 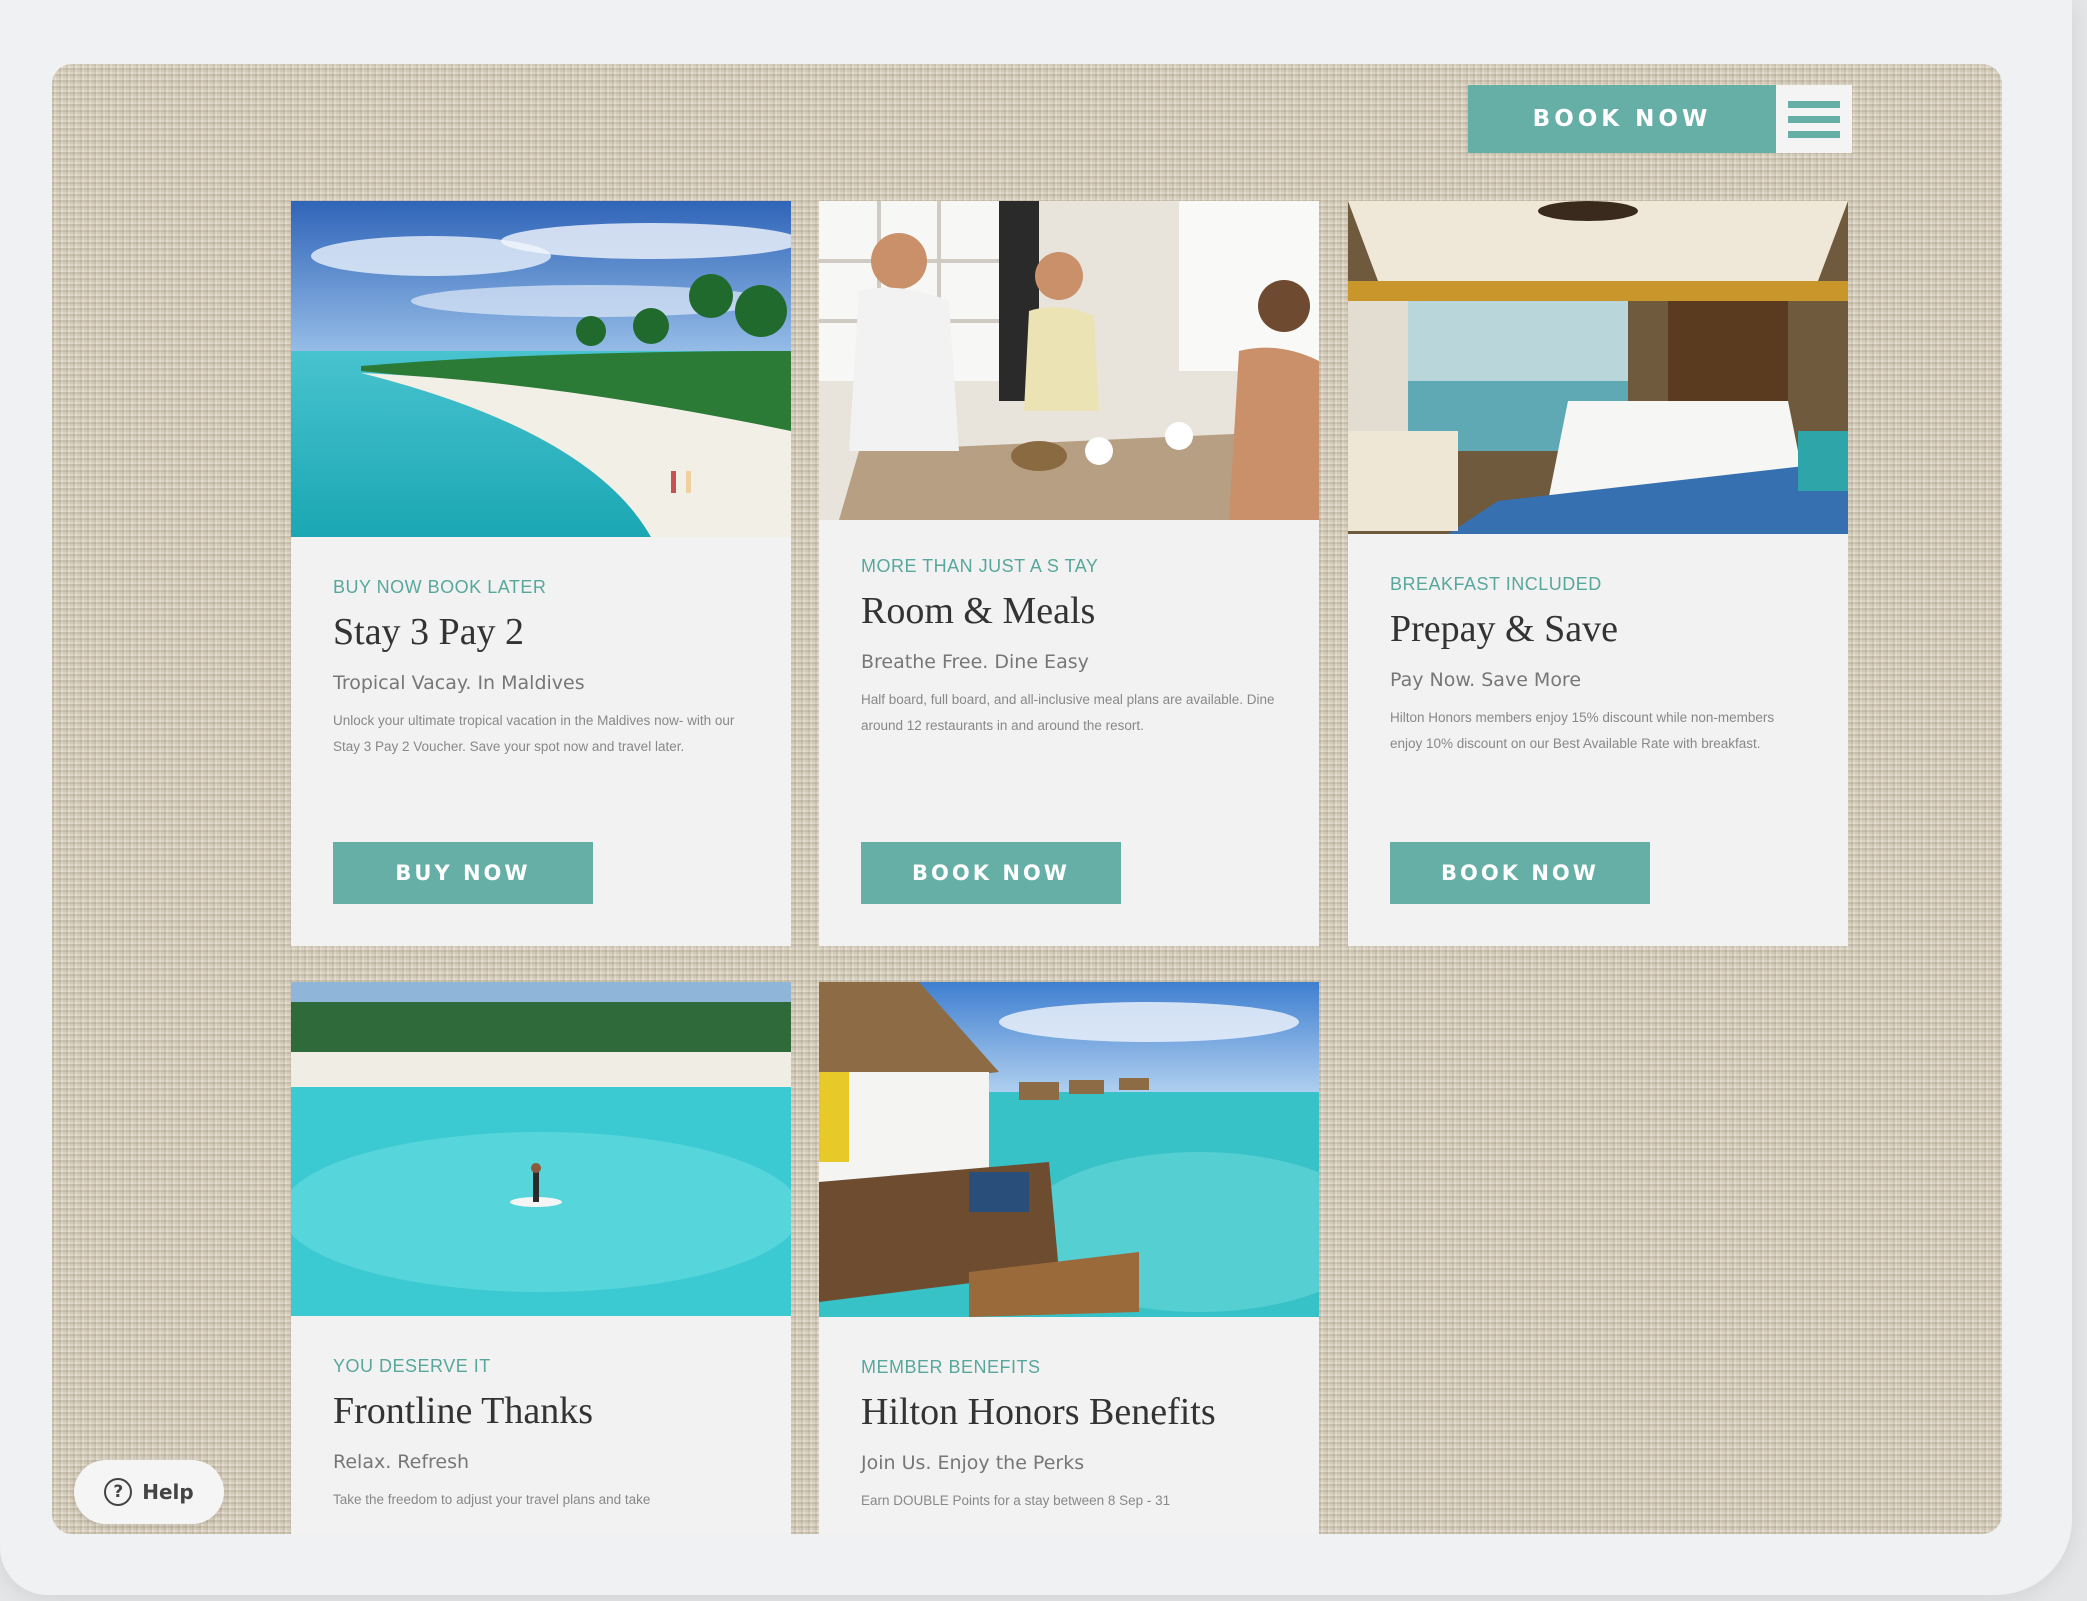 I want to click on buy-now-button: BUY NOW, so click(x=463, y=873).